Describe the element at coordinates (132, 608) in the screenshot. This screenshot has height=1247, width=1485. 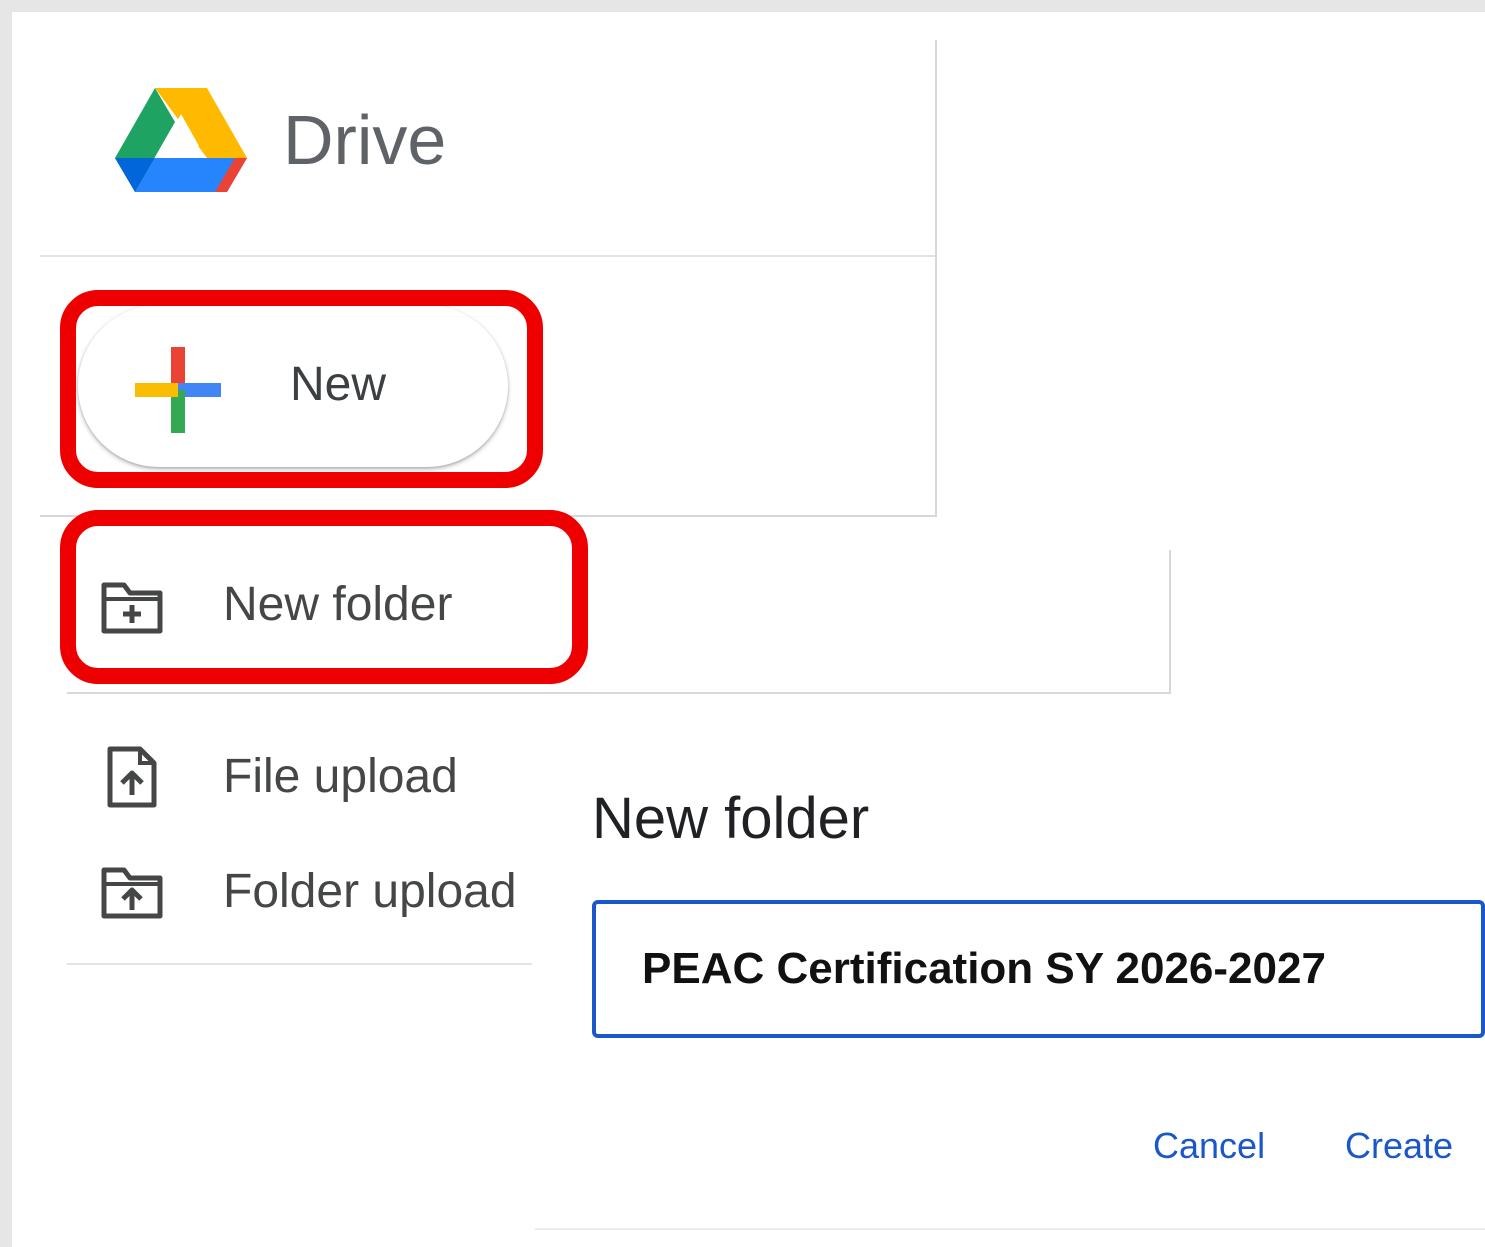
I see `folder-plus-icon` at that location.